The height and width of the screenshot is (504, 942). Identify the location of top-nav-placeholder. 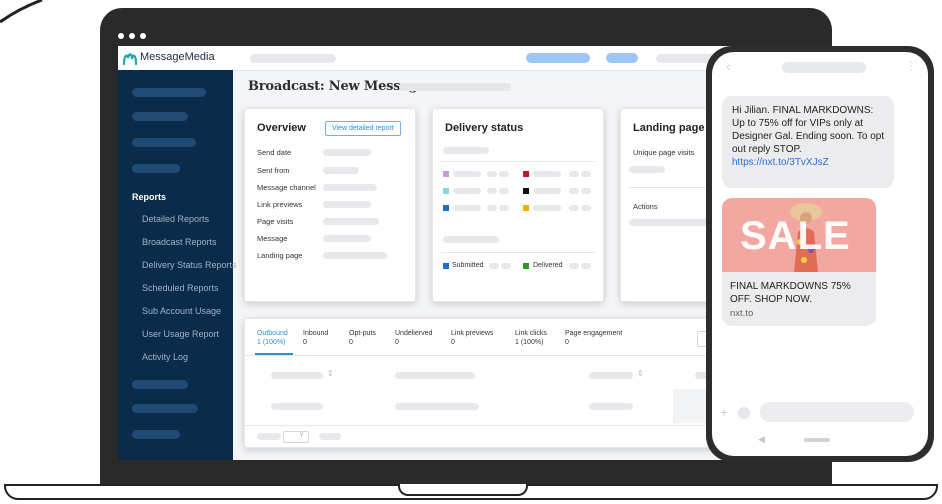
(293, 58).